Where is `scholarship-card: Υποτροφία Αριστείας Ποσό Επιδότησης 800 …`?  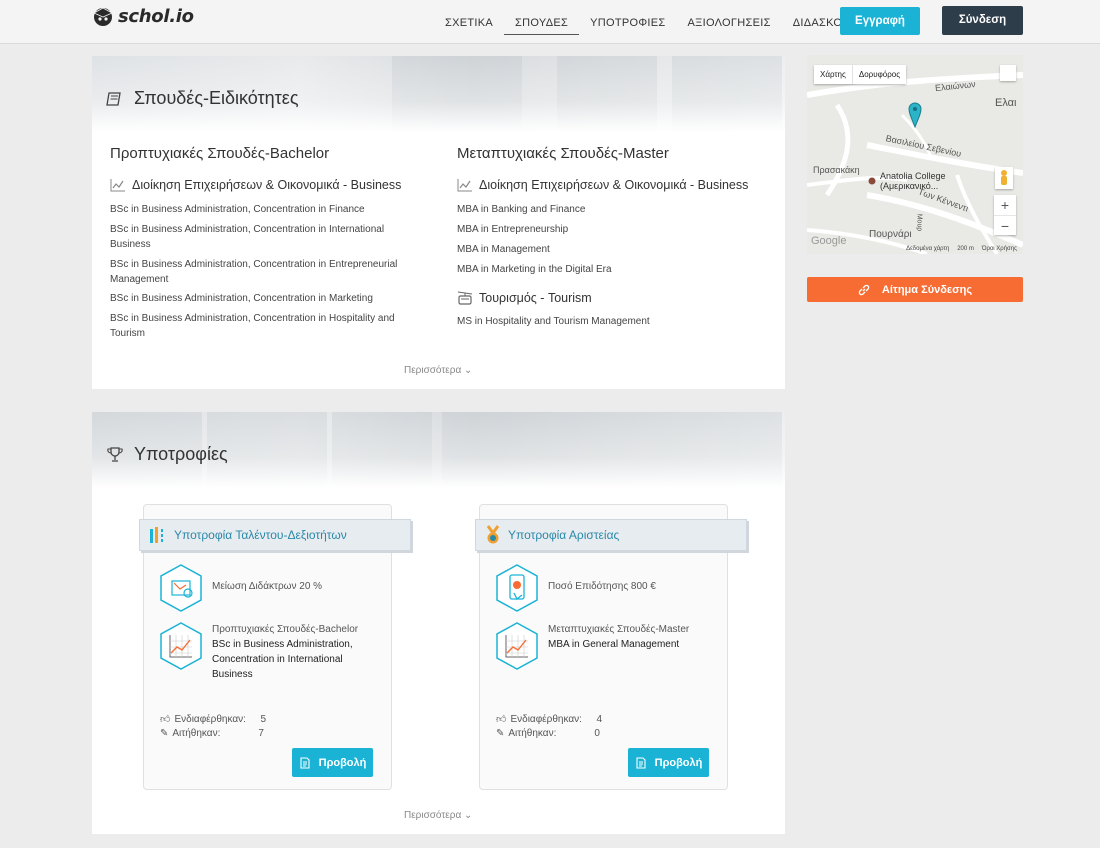
scholarship-card: Υποτροφία Αριστείας Ποσό Επιδότησης 800 … is located at coordinates (611, 647).